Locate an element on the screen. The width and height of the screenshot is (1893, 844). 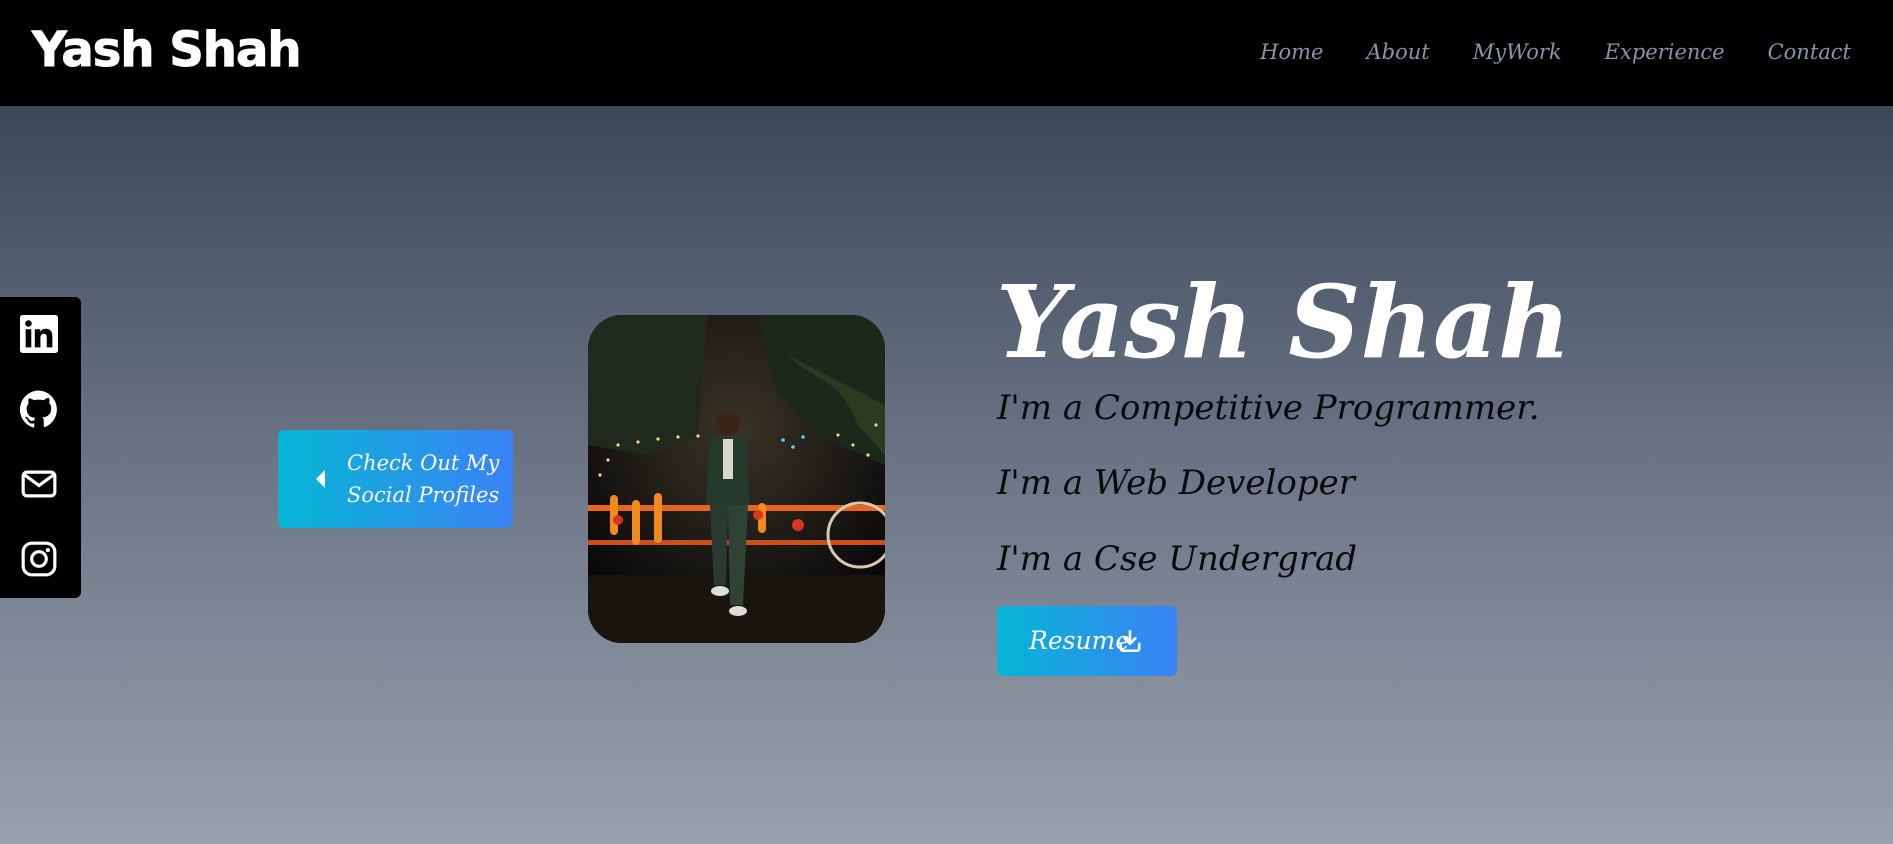
instagram-icon is located at coordinates (39, 559).